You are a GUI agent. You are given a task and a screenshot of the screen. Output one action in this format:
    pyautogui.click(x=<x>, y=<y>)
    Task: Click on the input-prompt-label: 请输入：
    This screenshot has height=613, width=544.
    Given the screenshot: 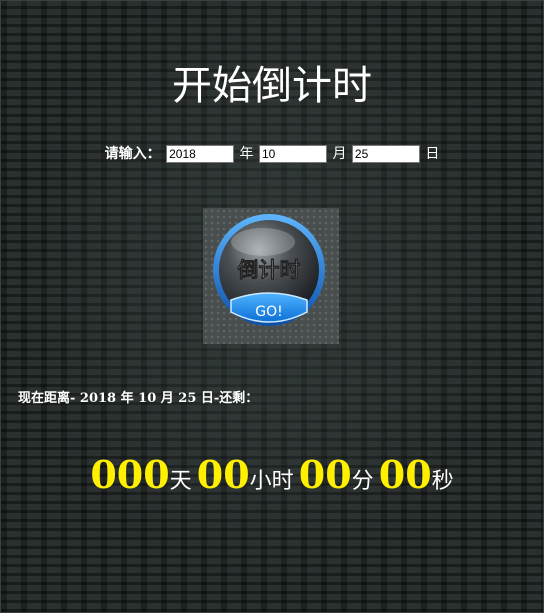 What is the action you would take?
    pyautogui.click(x=132, y=154)
    